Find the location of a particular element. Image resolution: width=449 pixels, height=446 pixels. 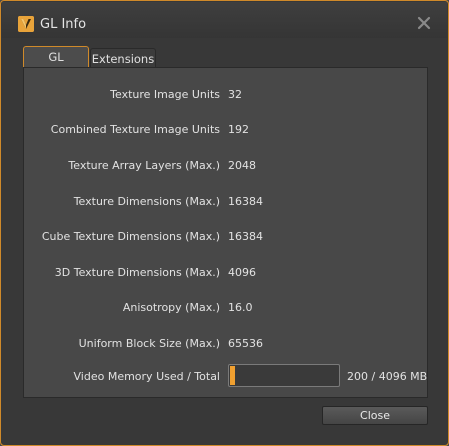

video-memory-text: 200 / 4096 MB is located at coordinates (387, 376).